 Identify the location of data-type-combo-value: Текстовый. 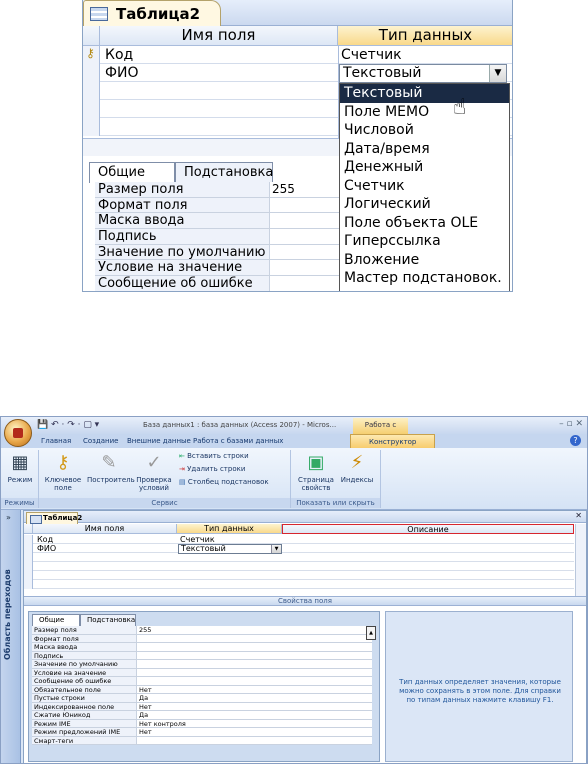
(382, 73).